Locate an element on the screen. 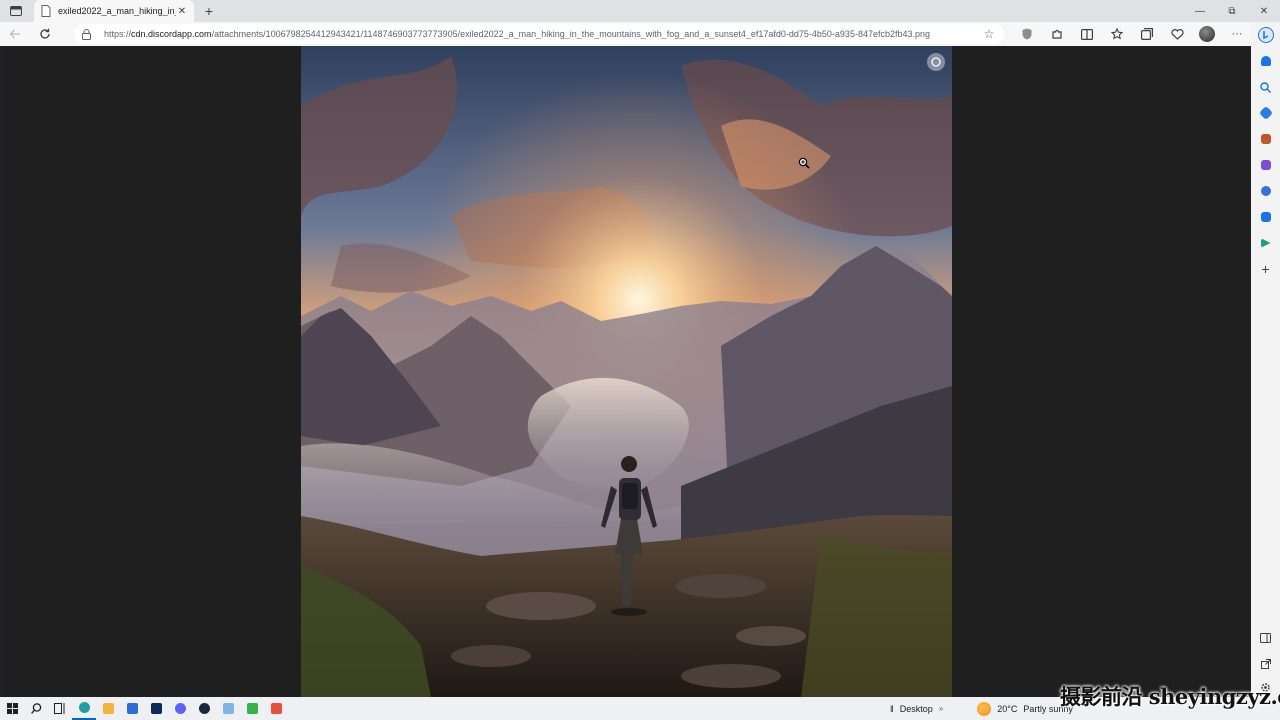 This screenshot has width=1280, height=720. profile-avatar is located at coordinates (1207, 34).